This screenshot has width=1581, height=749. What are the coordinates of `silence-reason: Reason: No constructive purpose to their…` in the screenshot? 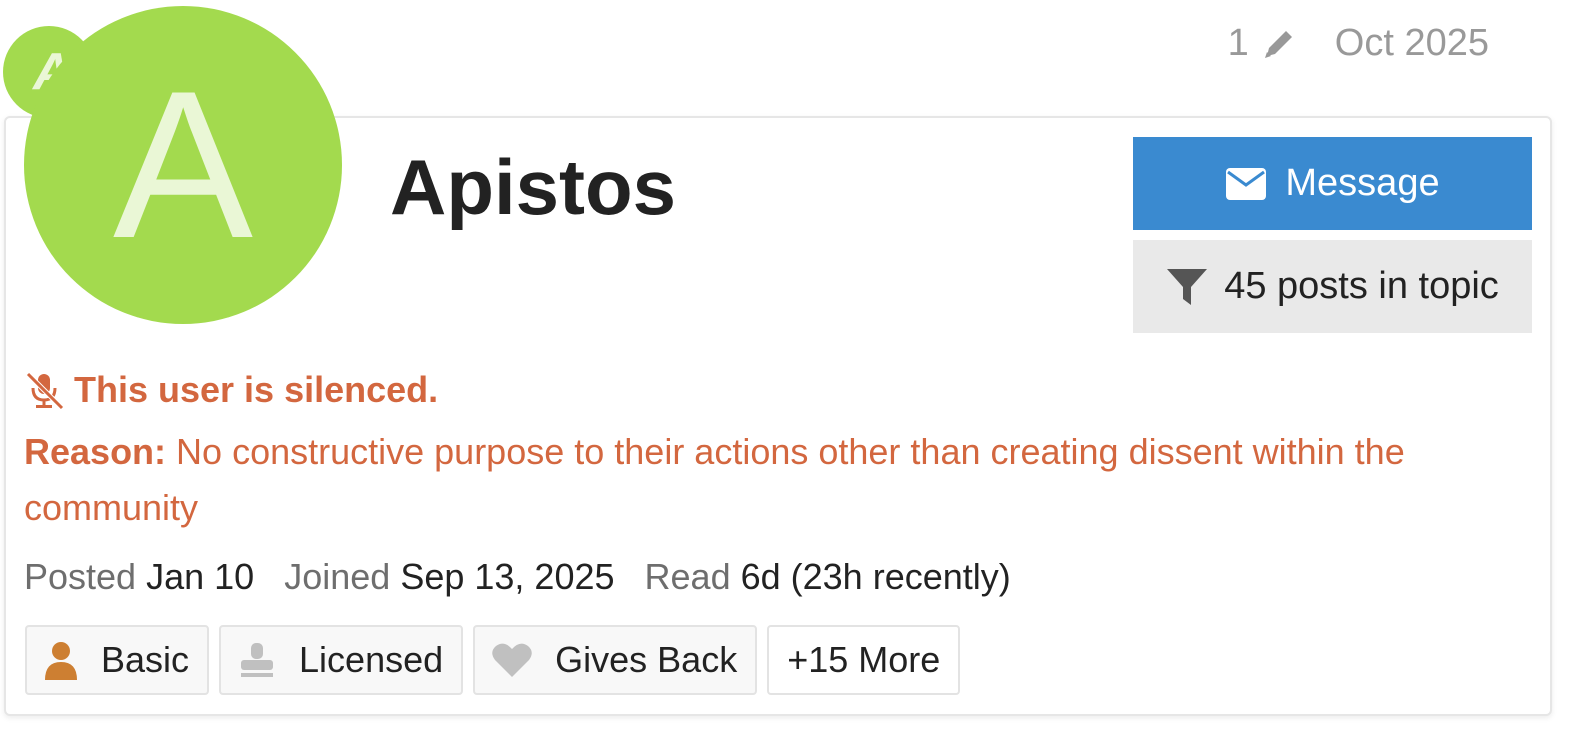 It's located at (774, 480).